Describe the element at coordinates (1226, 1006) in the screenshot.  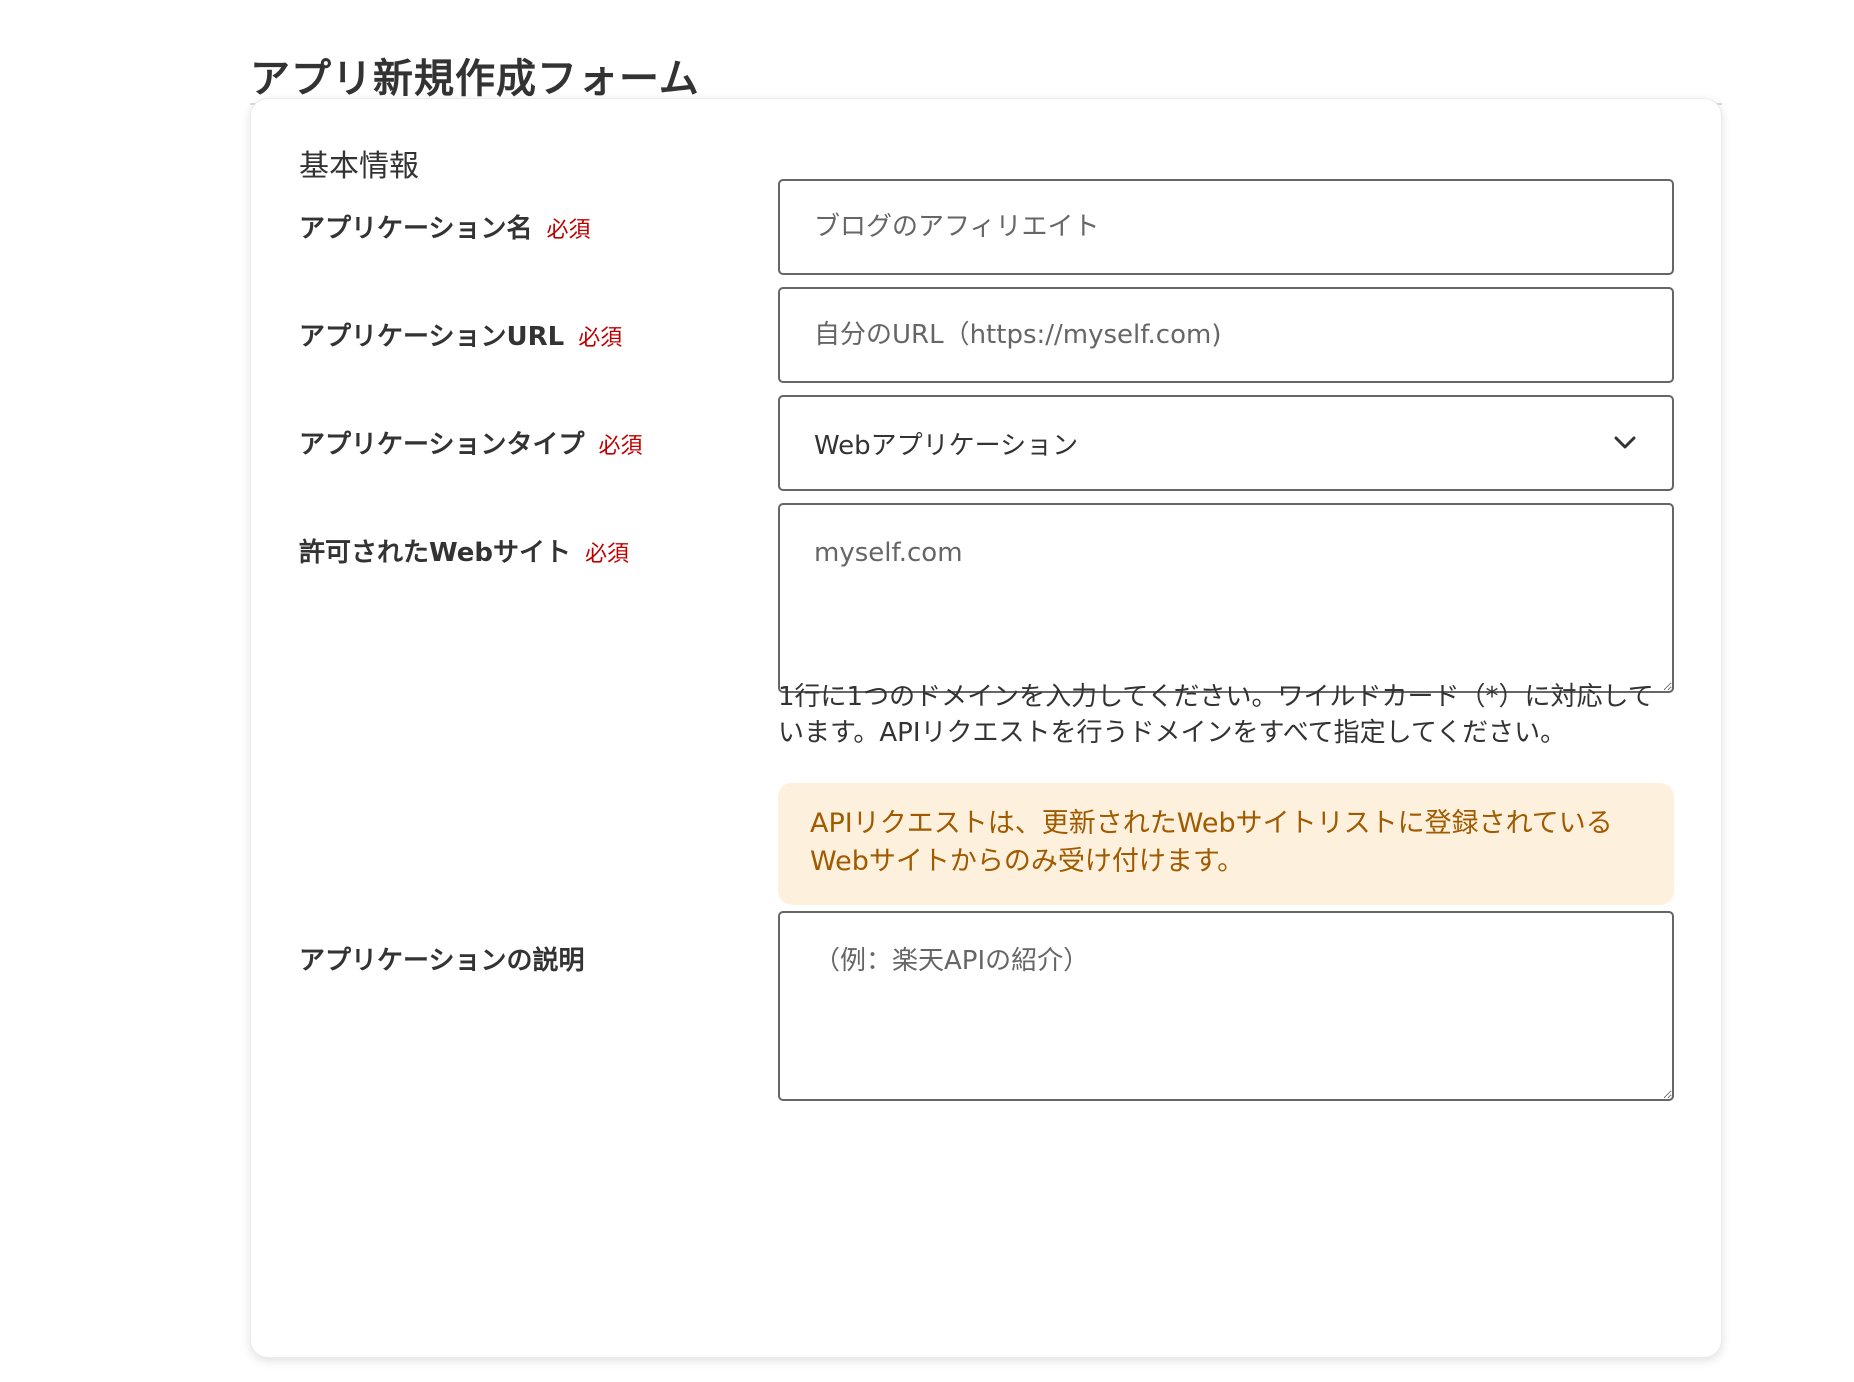
I see `description-textarea` at that location.